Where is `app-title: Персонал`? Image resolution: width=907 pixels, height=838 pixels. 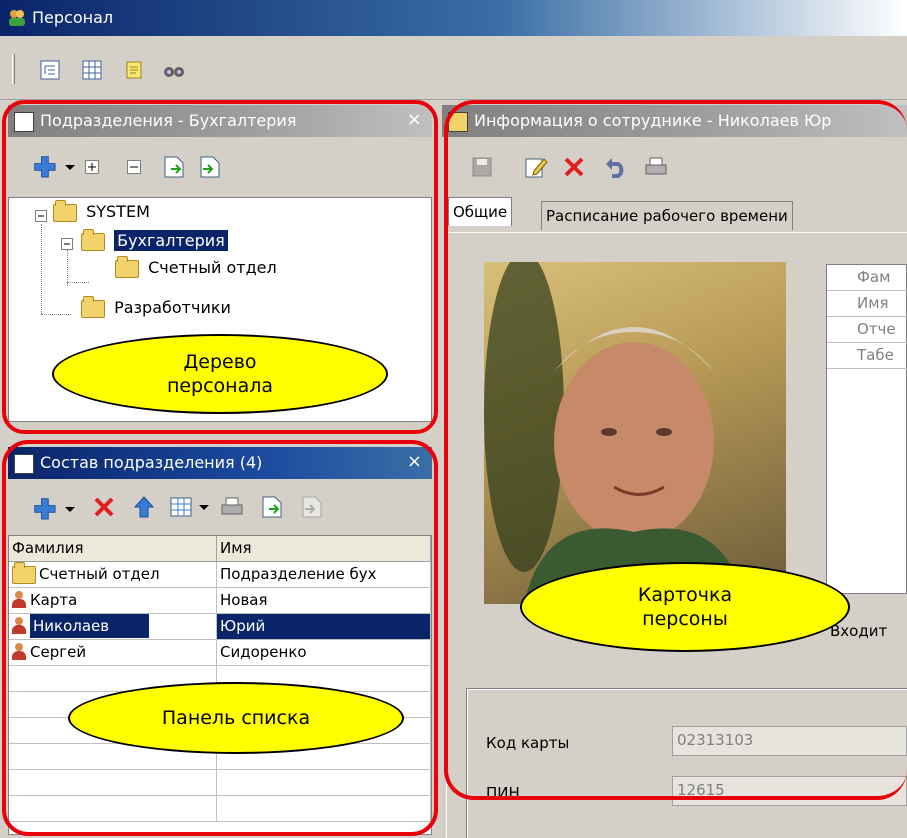
app-title: Персонал is located at coordinates (73, 17).